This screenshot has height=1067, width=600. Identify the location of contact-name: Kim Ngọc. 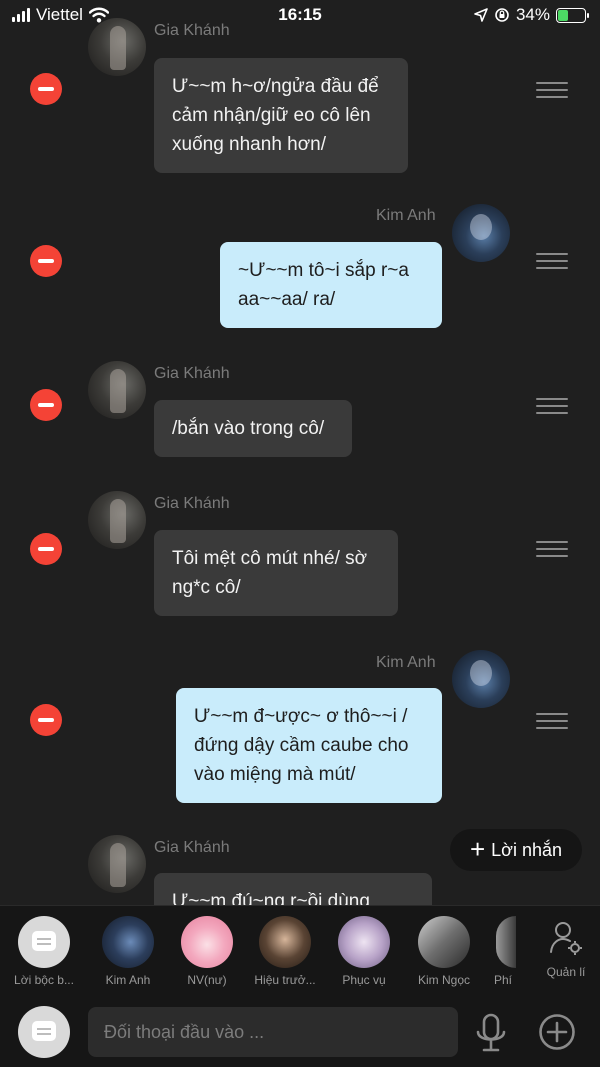
(443, 980).